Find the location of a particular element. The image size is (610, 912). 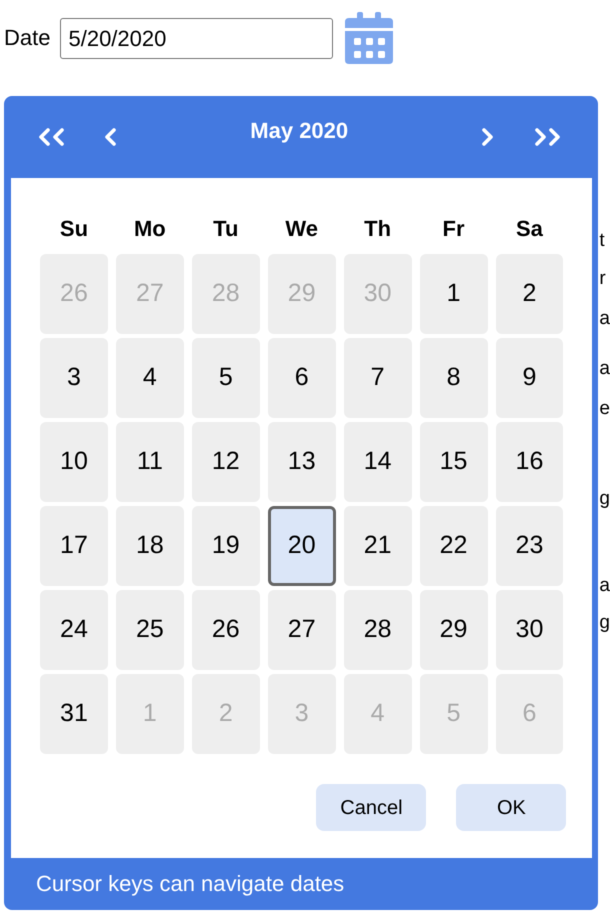

day-button: 16 is located at coordinates (530, 462).